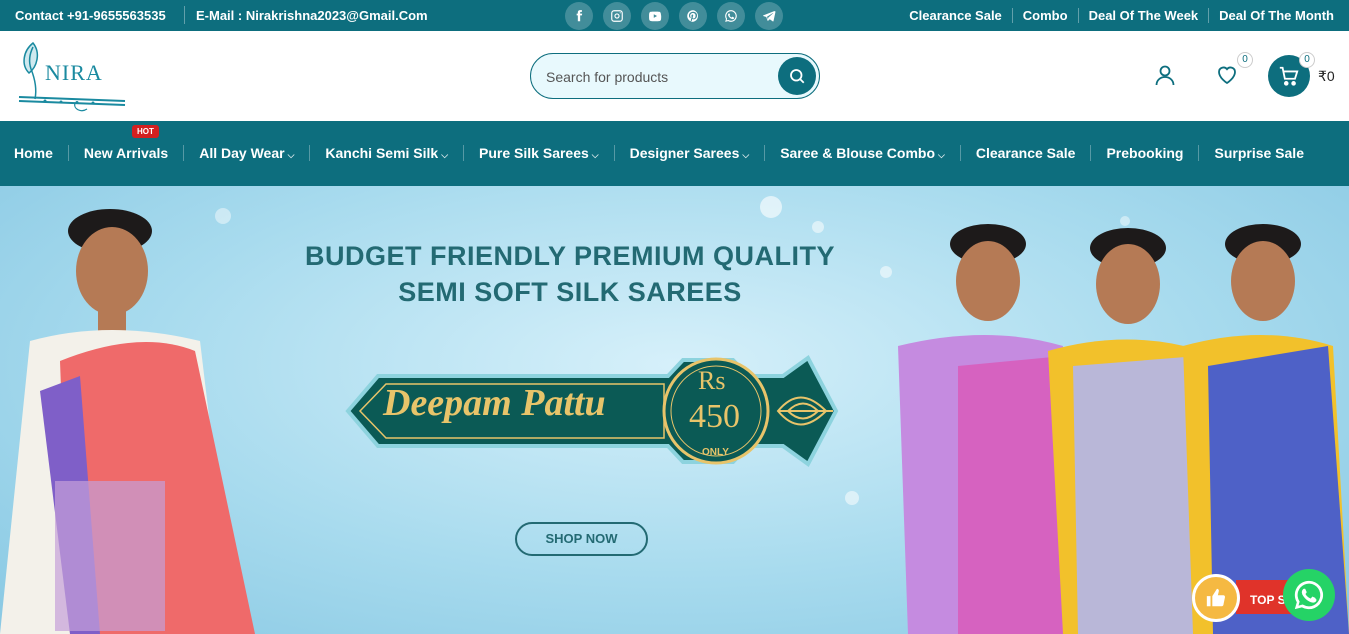 Image resolution: width=1349 pixels, height=634 pixels. I want to click on price-value: 450, so click(714, 416).